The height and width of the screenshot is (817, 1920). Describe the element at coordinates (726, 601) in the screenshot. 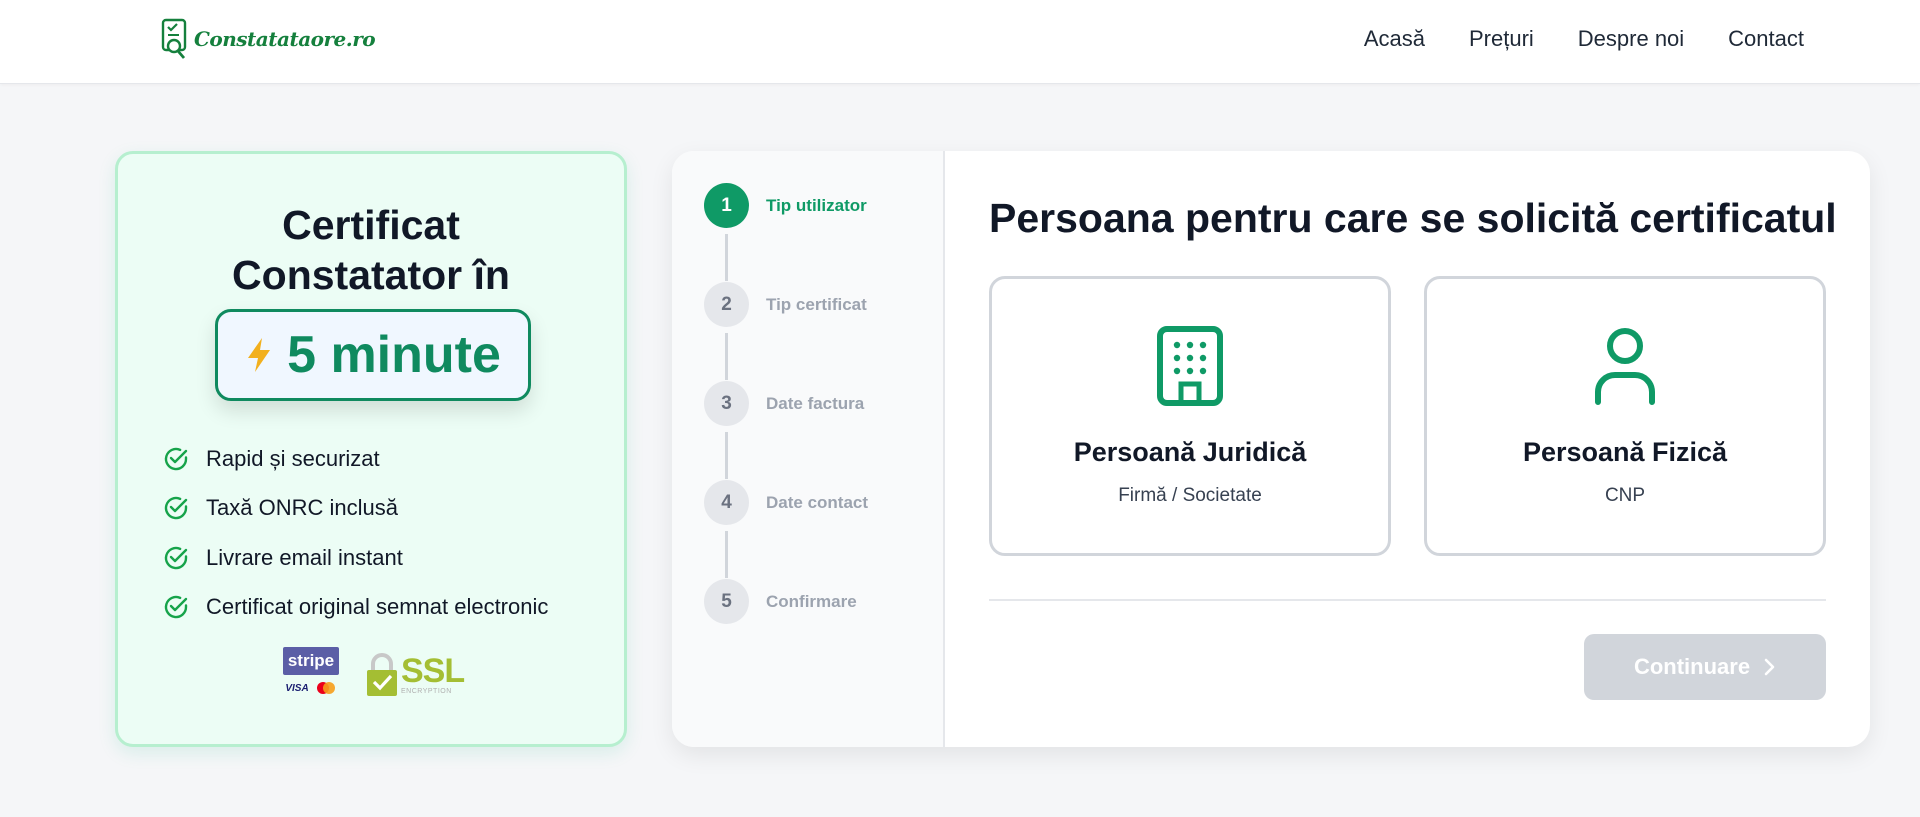

I see `step-number: 5` at that location.